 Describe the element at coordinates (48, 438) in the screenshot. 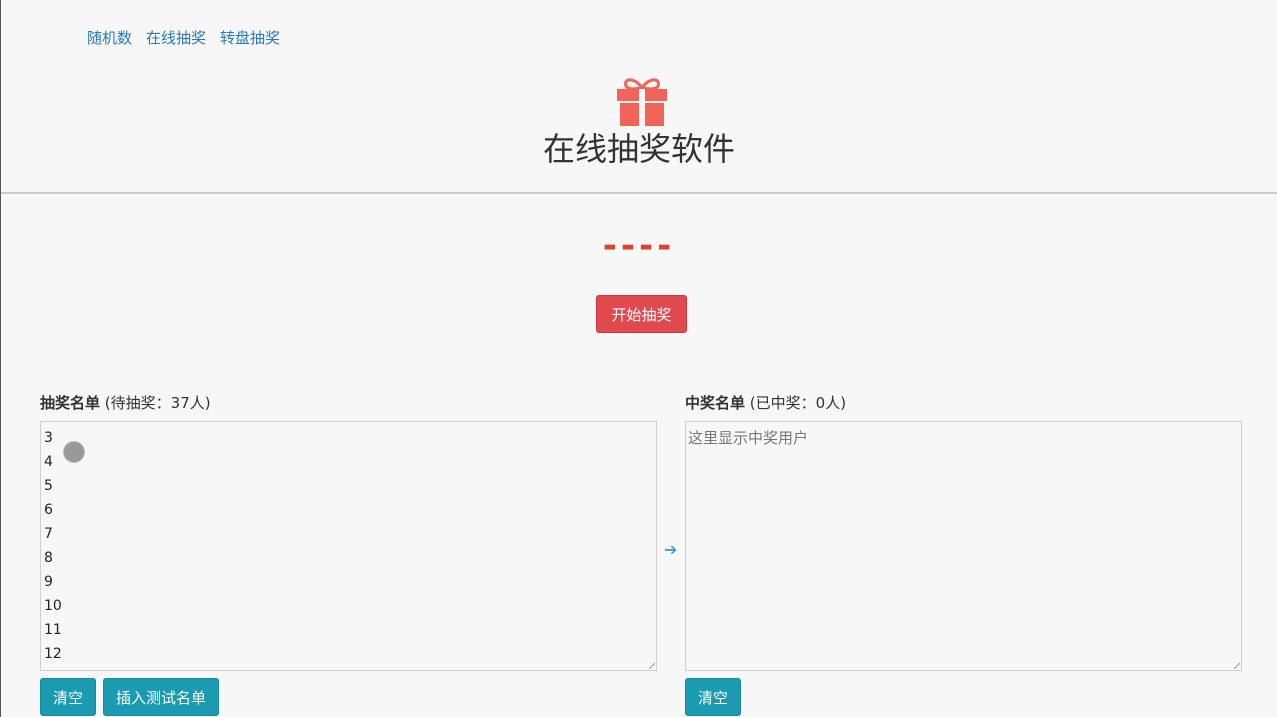

I see `list-item: 3` at that location.